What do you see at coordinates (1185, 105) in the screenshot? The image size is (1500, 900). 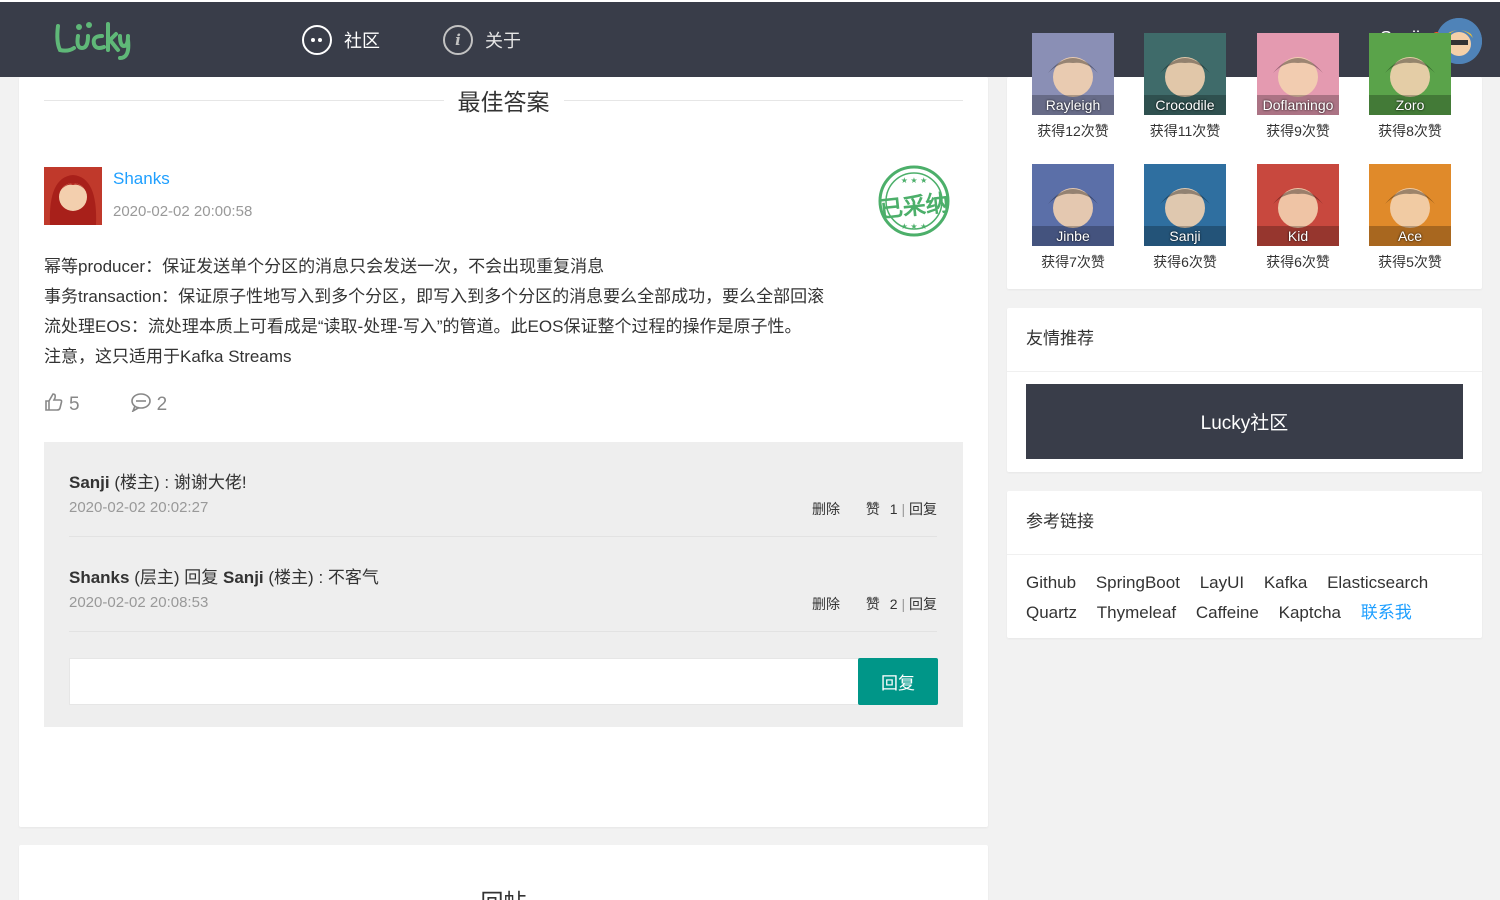 I see `ranking-name: Crocodile` at bounding box center [1185, 105].